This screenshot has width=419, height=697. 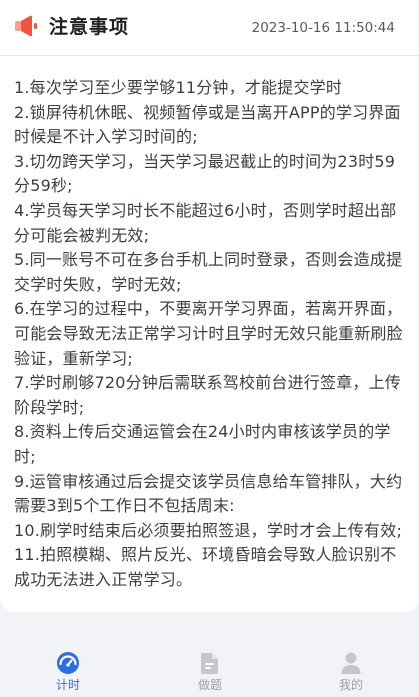 I want to click on user-icon, so click(x=351, y=663).